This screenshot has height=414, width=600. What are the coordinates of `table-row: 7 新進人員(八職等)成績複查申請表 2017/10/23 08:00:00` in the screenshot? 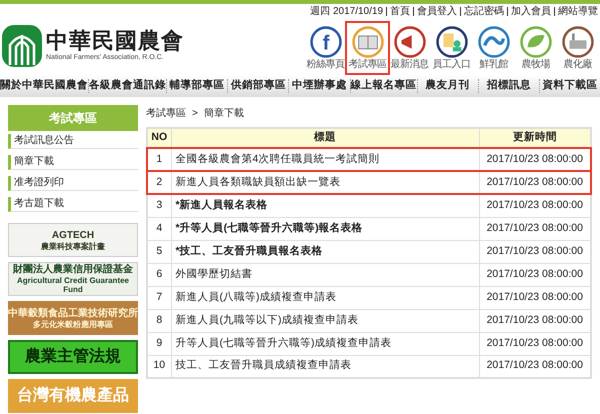 It's located at (369, 297).